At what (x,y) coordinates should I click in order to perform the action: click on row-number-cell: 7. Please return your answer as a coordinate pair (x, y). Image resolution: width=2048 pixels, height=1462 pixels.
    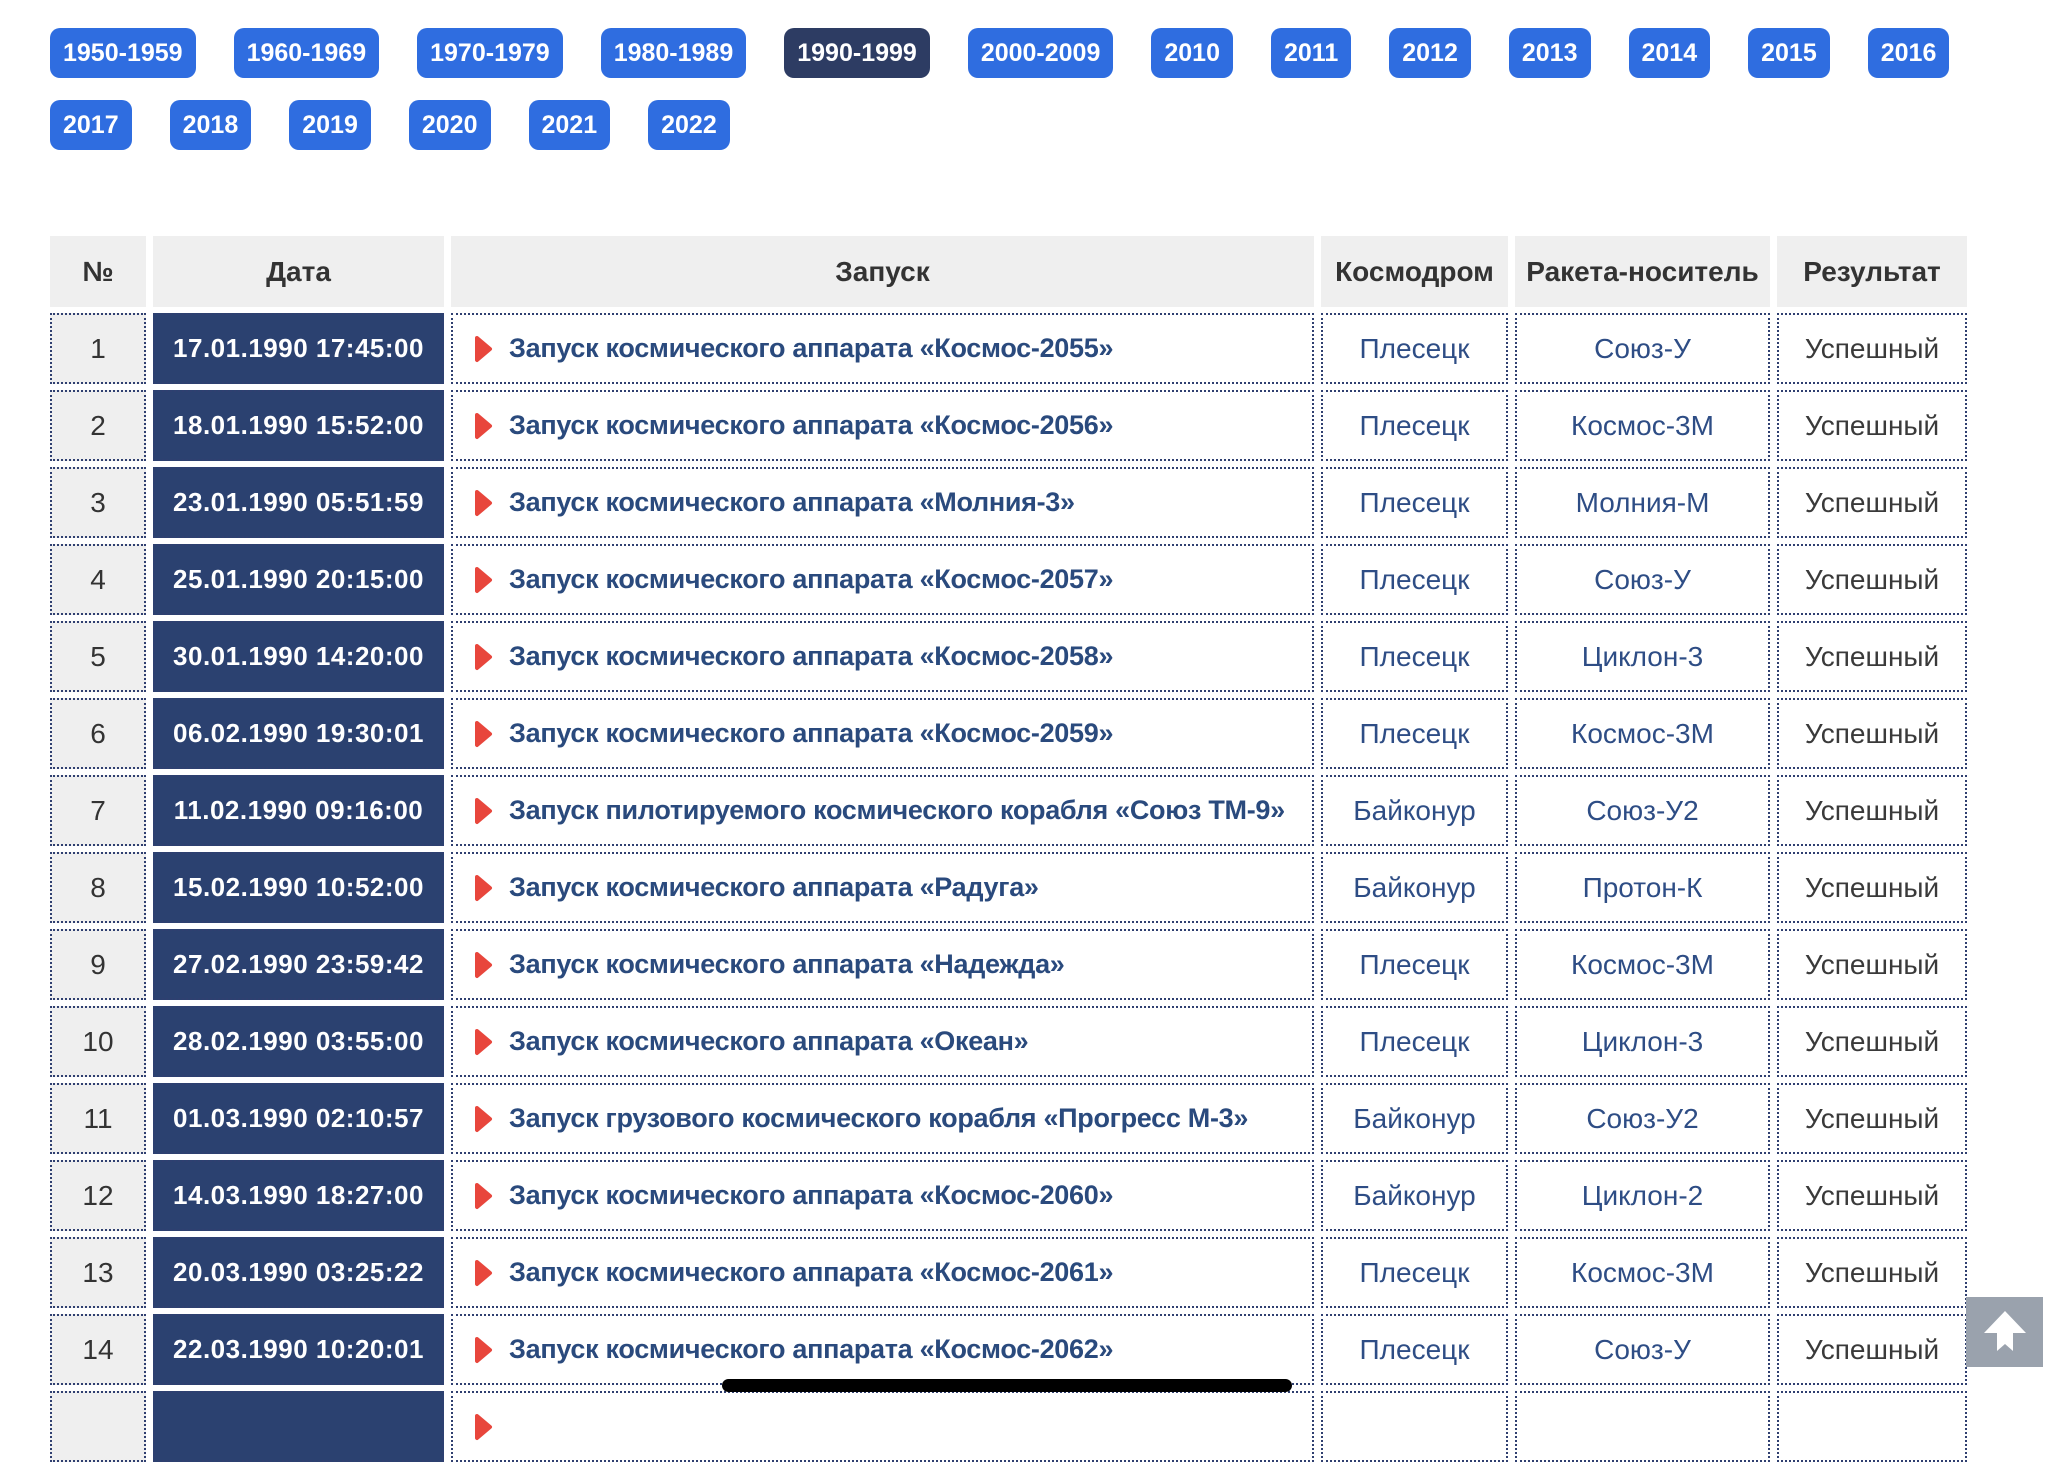
    Looking at the image, I should click on (98, 810).